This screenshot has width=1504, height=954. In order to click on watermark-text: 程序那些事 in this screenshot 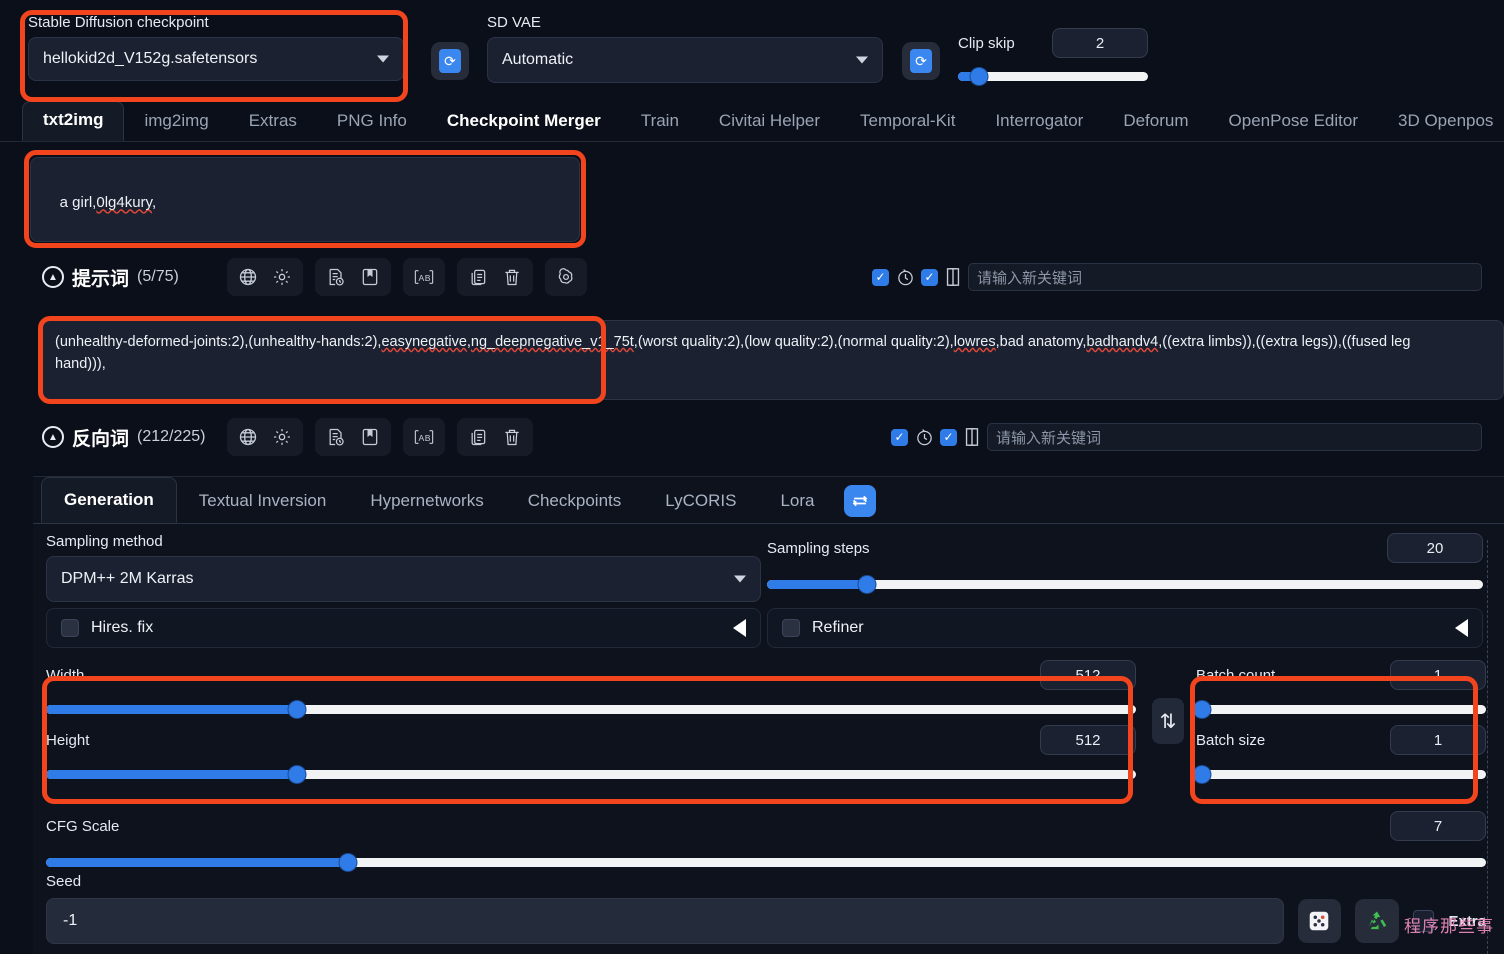, I will do `click(1449, 926)`.